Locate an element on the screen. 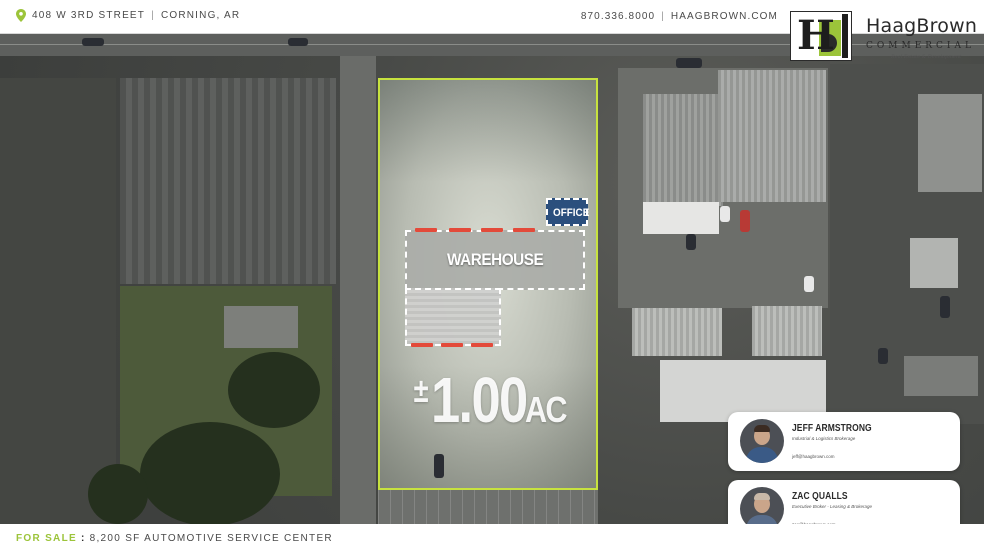 This screenshot has height=553, width=984. listing-status: FOR SALE is located at coordinates (46, 538).